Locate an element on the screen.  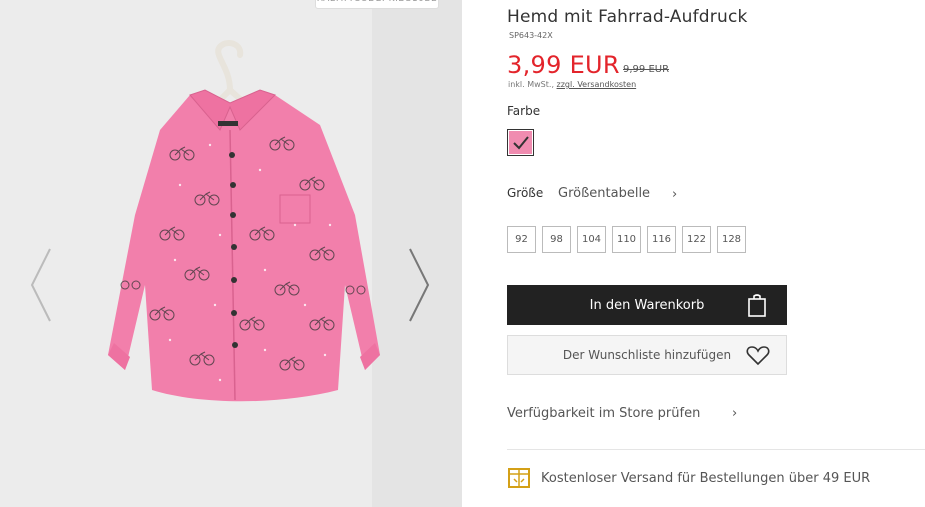
gallery-prev-arrow-icon is located at coordinates (41, 285).